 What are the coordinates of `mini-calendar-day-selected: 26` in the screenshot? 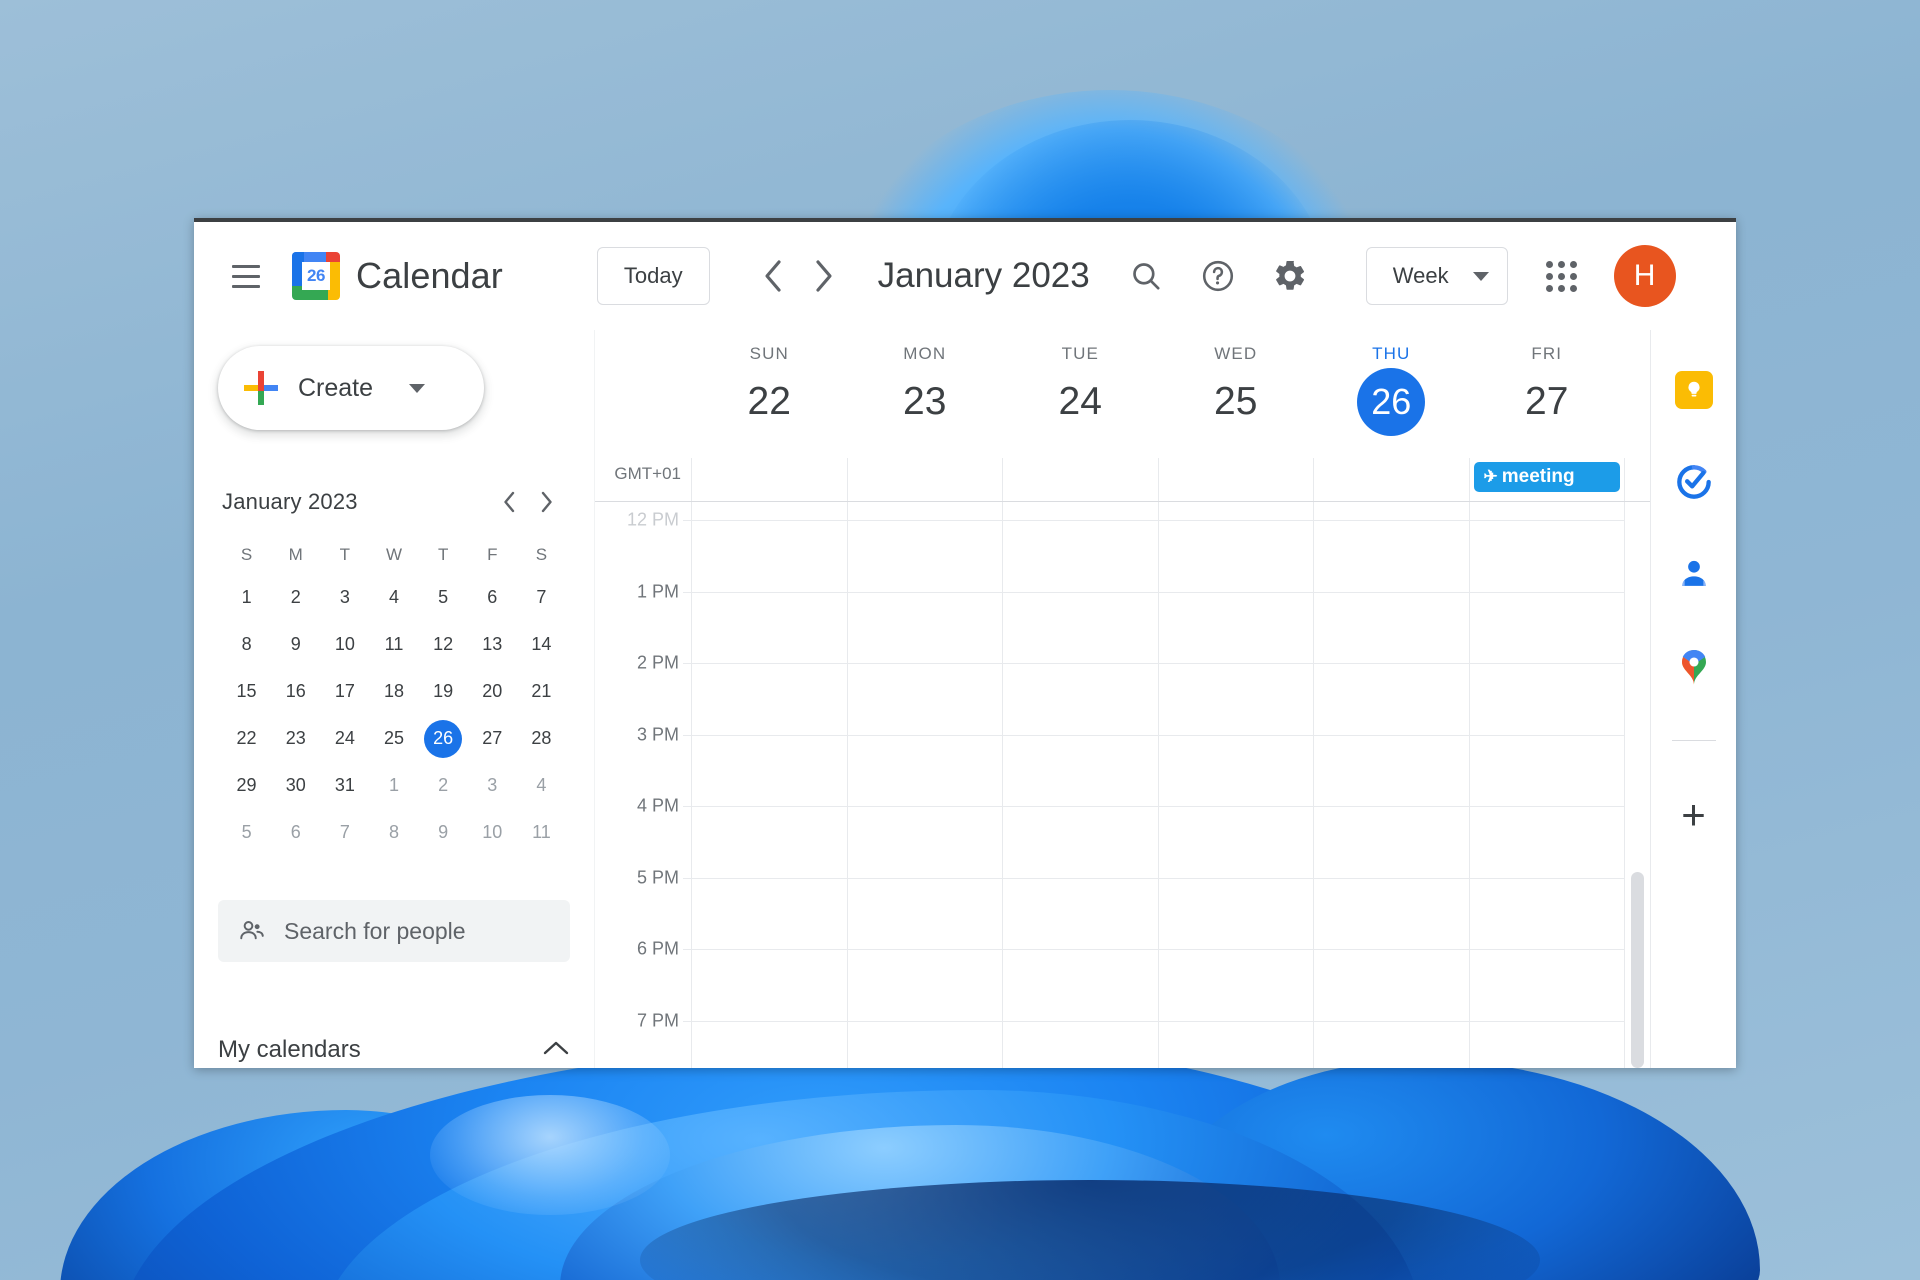 It's located at (443, 738).